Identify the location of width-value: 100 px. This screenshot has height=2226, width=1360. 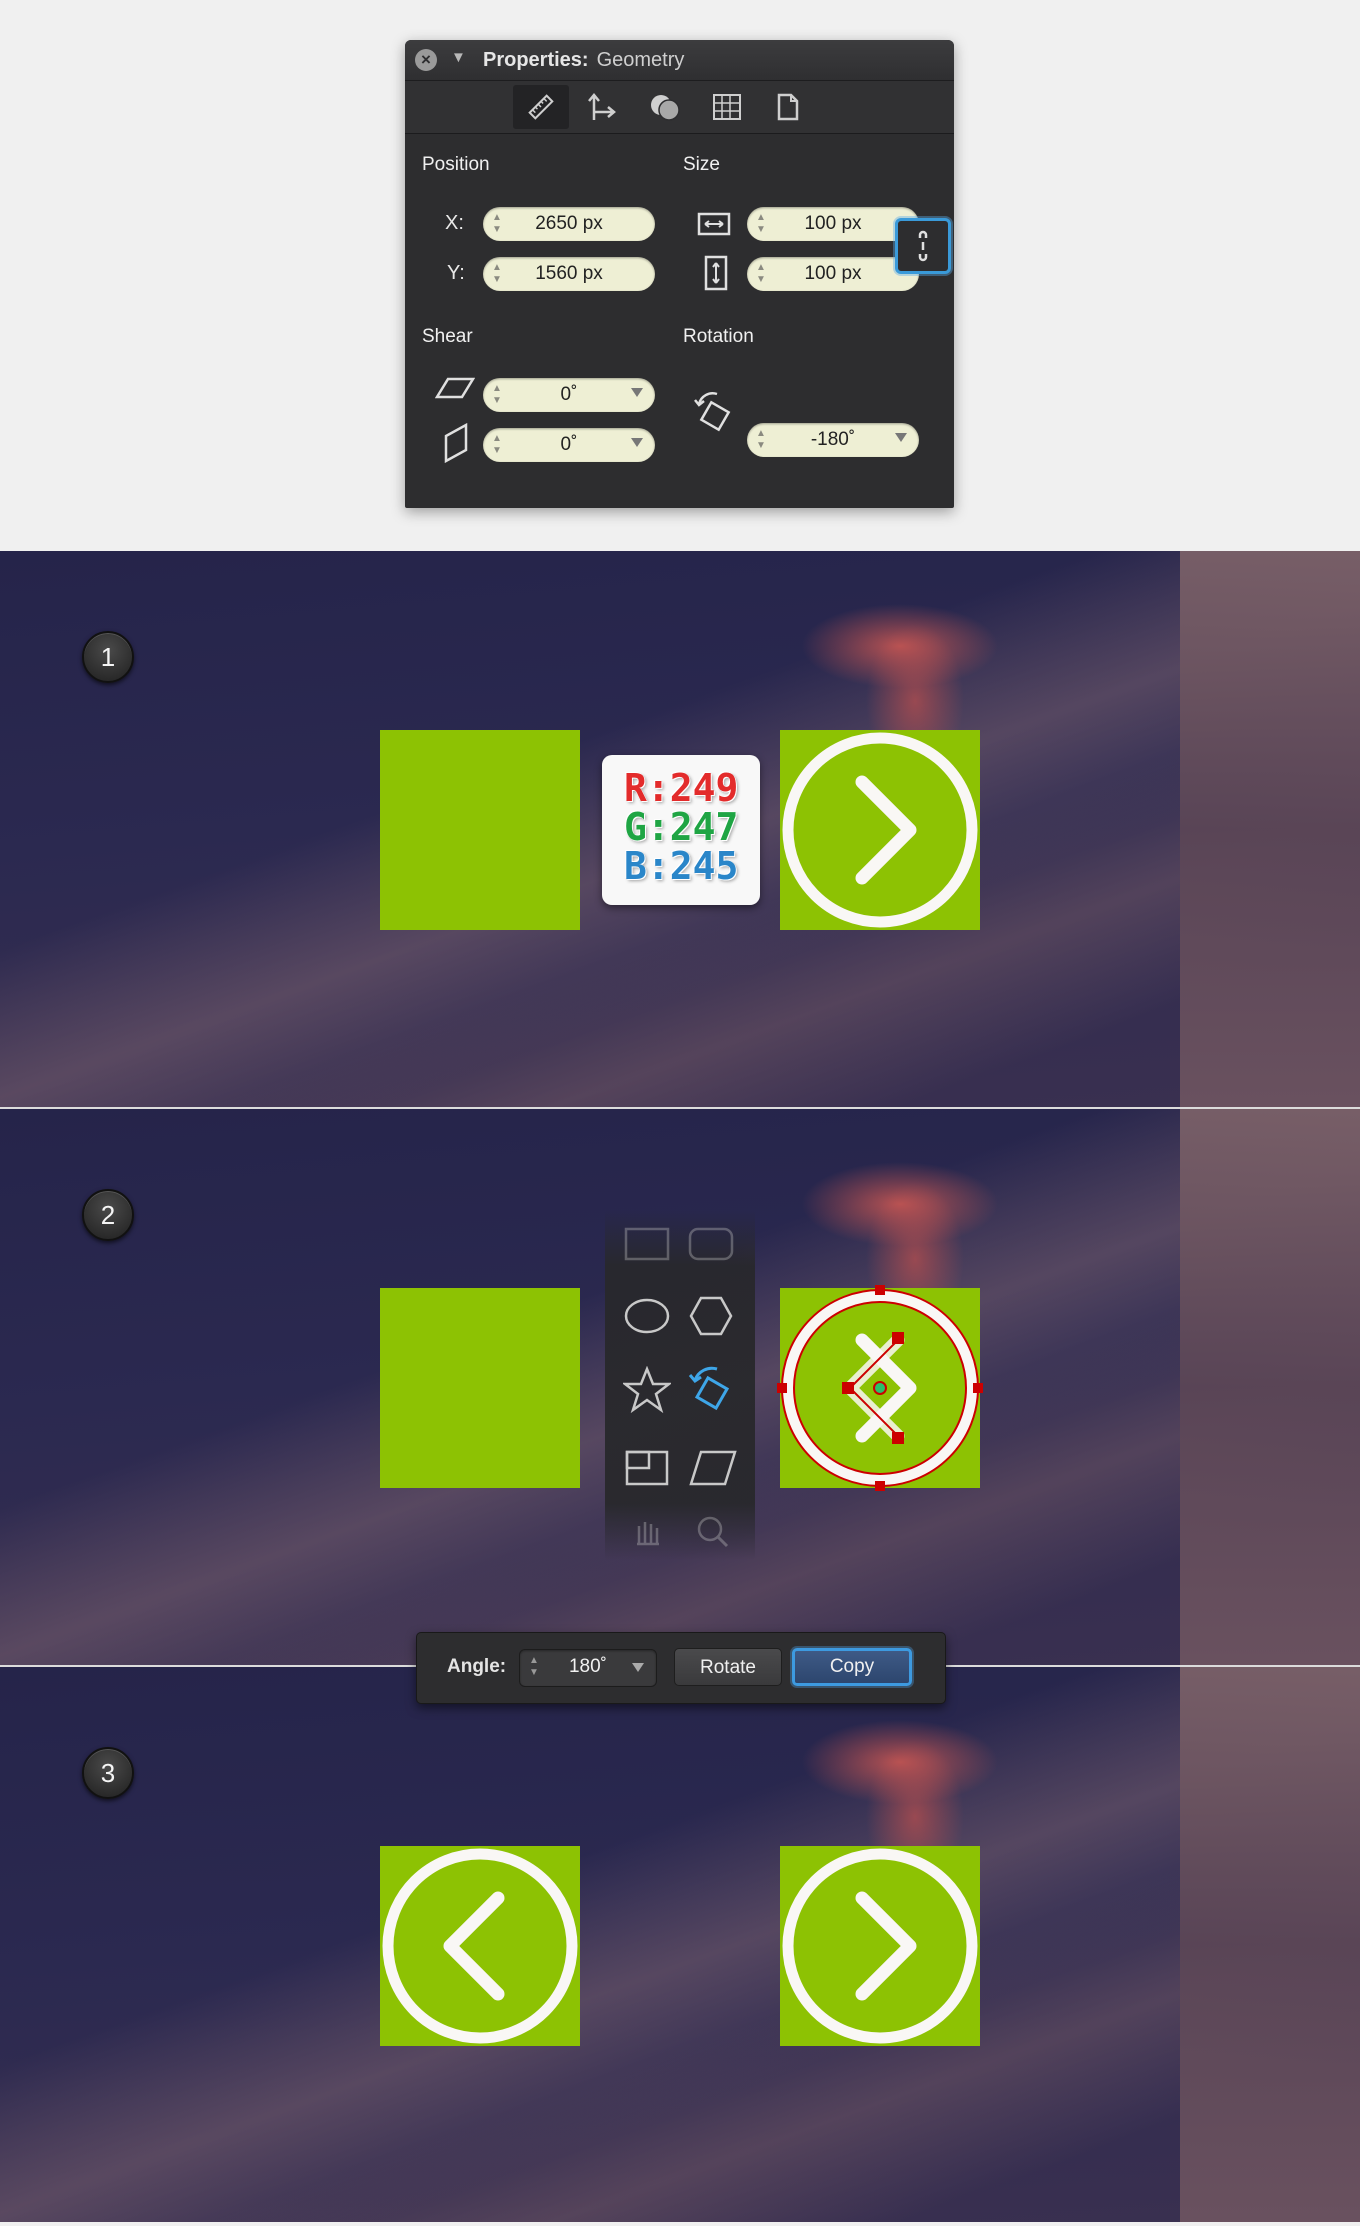
(833, 223).